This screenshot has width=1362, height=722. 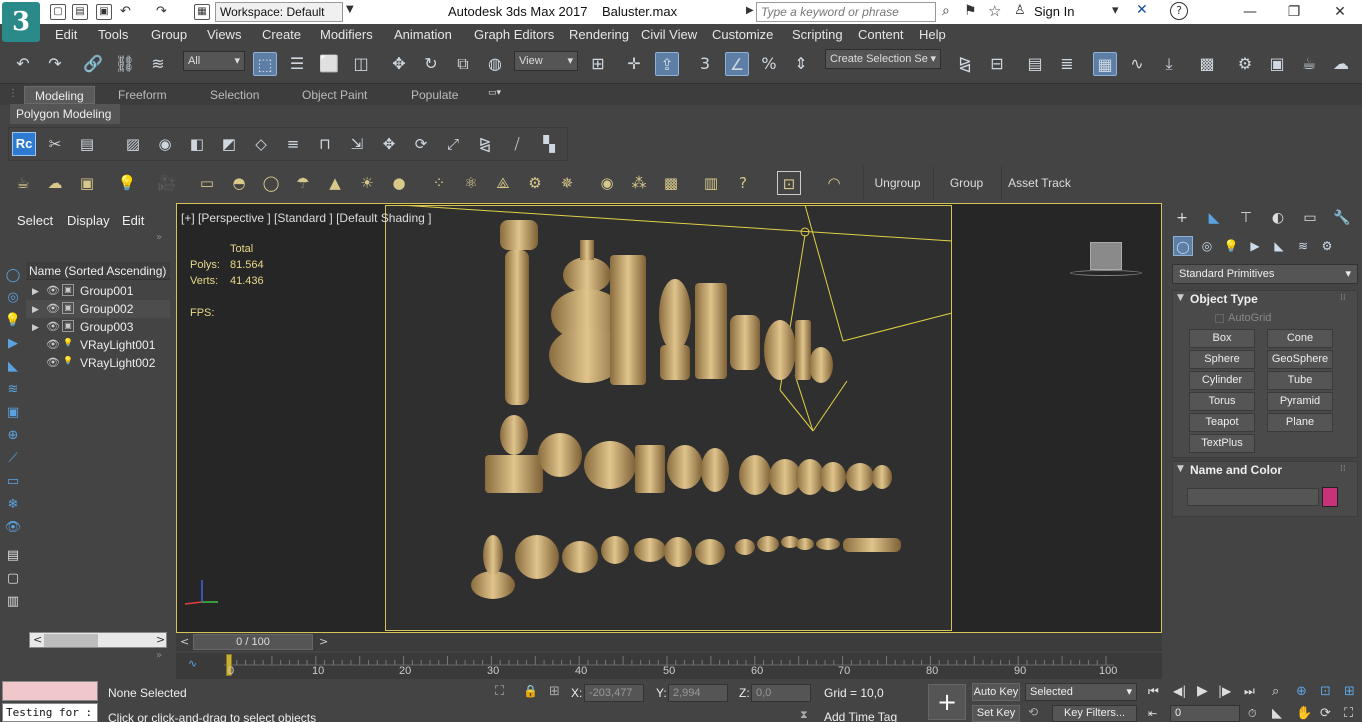 What do you see at coordinates (297, 64) in the screenshot?
I see `select-by-name-icon: ☰` at bounding box center [297, 64].